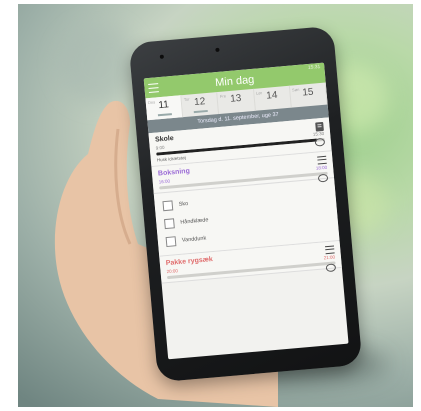 The height and width of the screenshot is (411, 421). I want to click on checklist-label: Håndklæde, so click(194, 221).